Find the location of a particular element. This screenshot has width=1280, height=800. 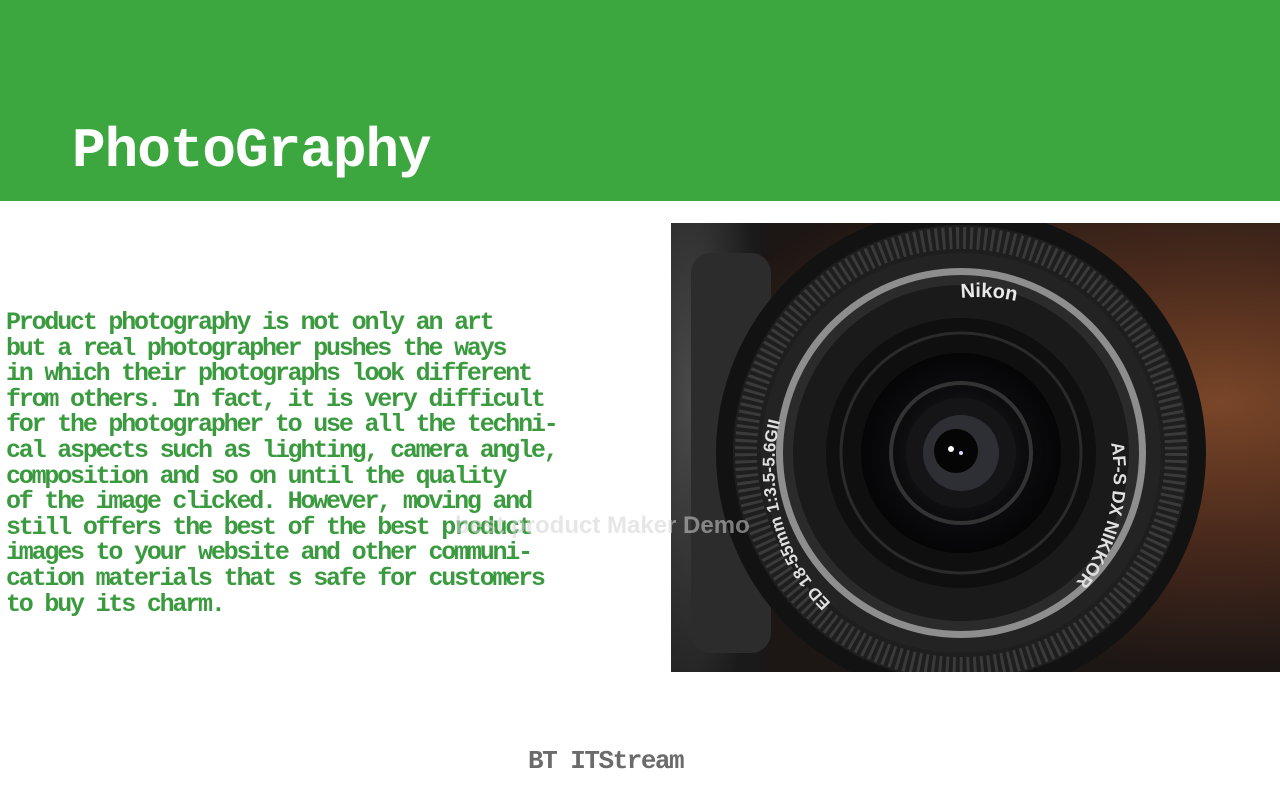

watermark-text: best product Maker Demo is located at coordinates (602, 525).